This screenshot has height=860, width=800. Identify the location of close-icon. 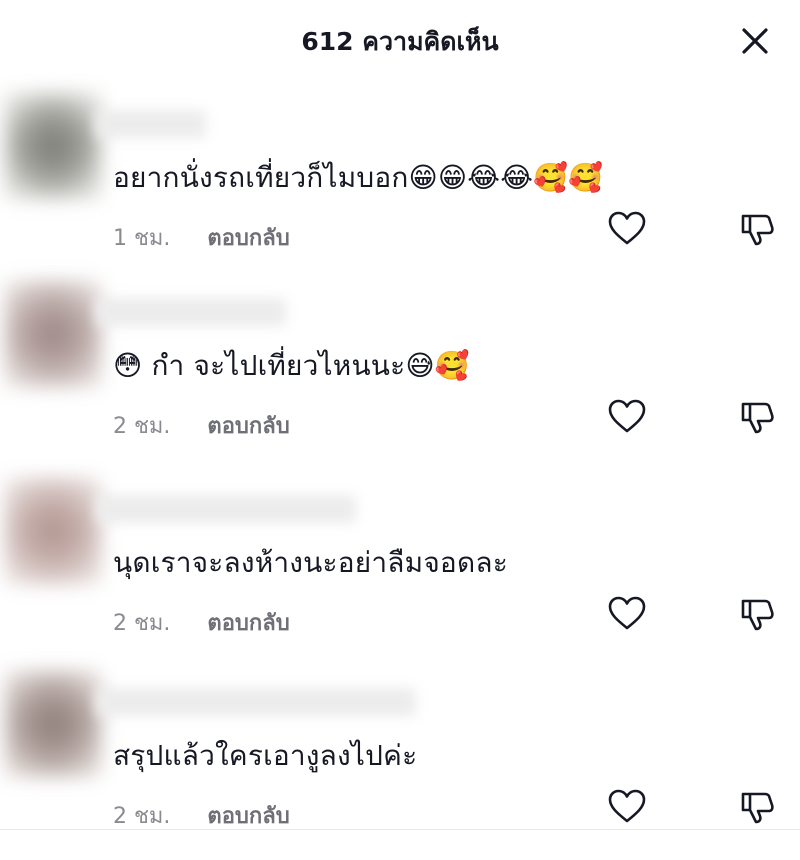
(755, 41).